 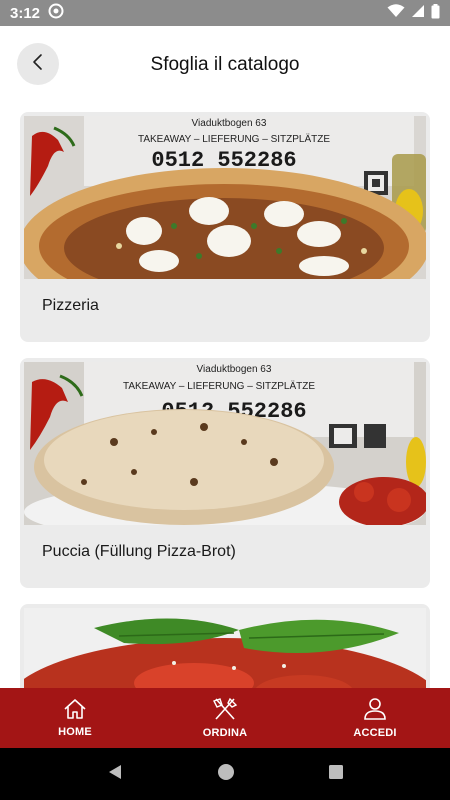 What do you see at coordinates (70, 305) in the screenshot?
I see `catalog-card-label: Pizzeria` at bounding box center [70, 305].